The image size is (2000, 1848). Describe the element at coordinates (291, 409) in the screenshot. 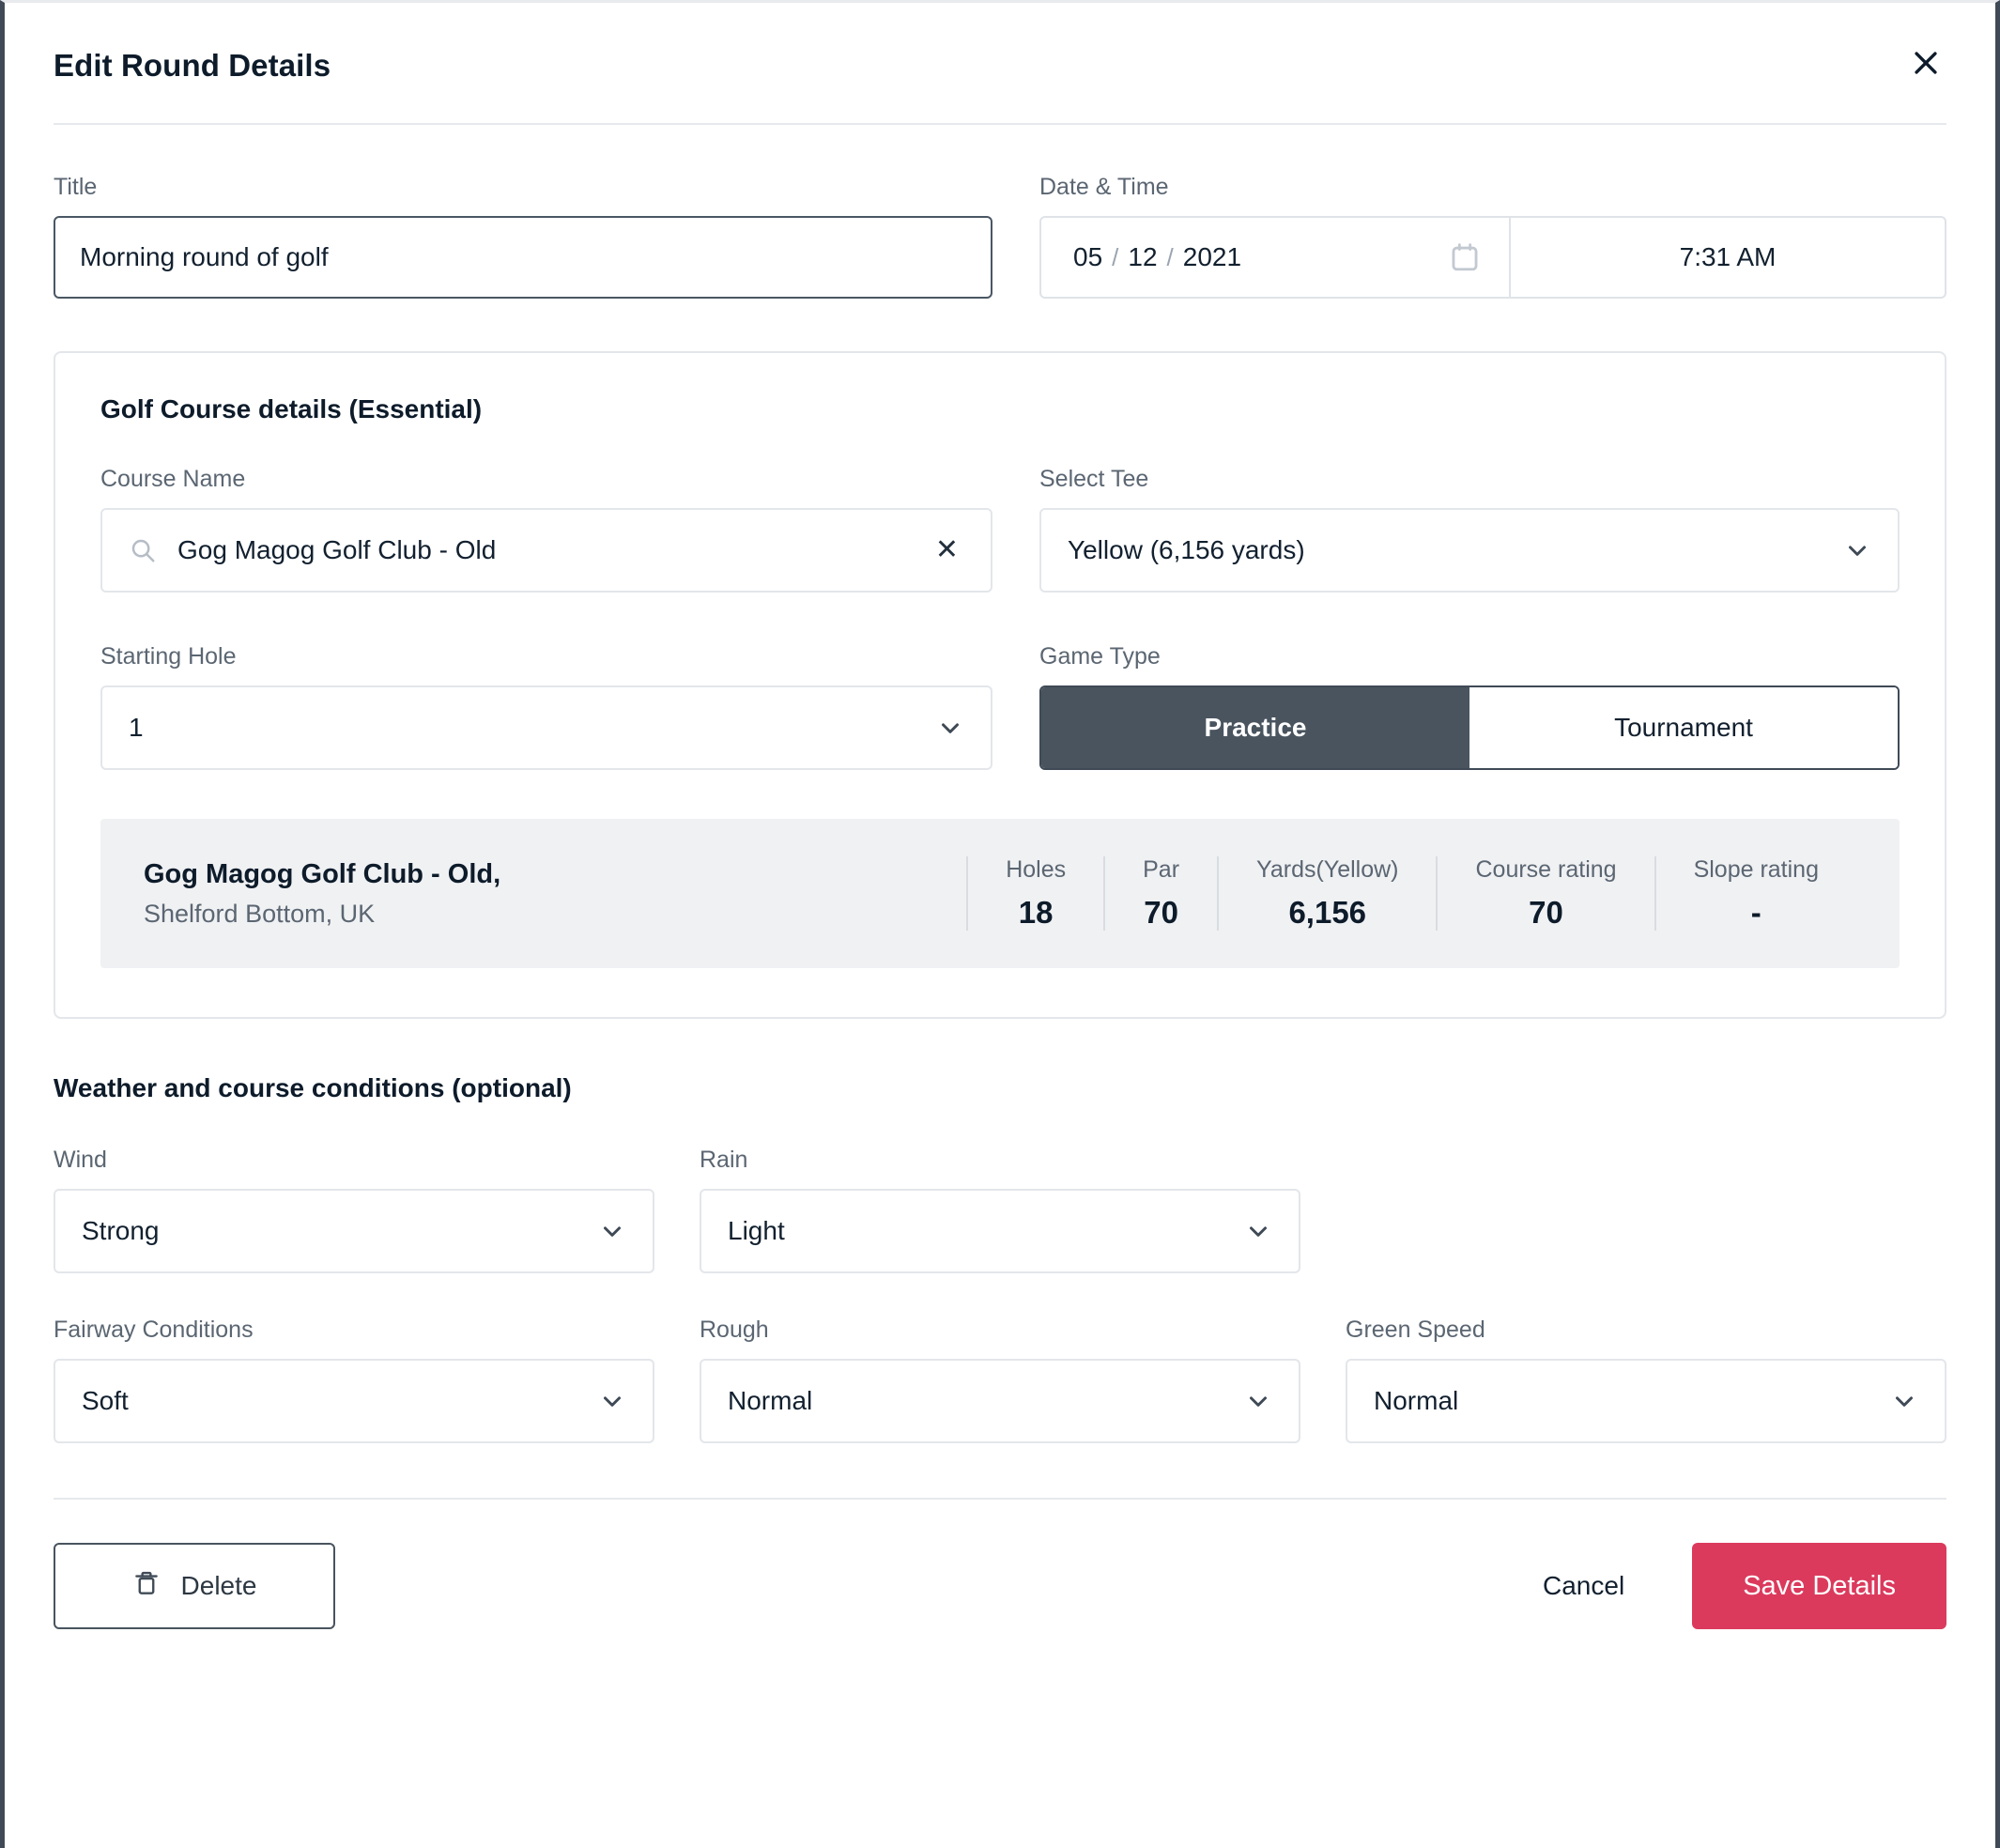

I see `course-card-heading: Golf Course details (Essential)` at that location.